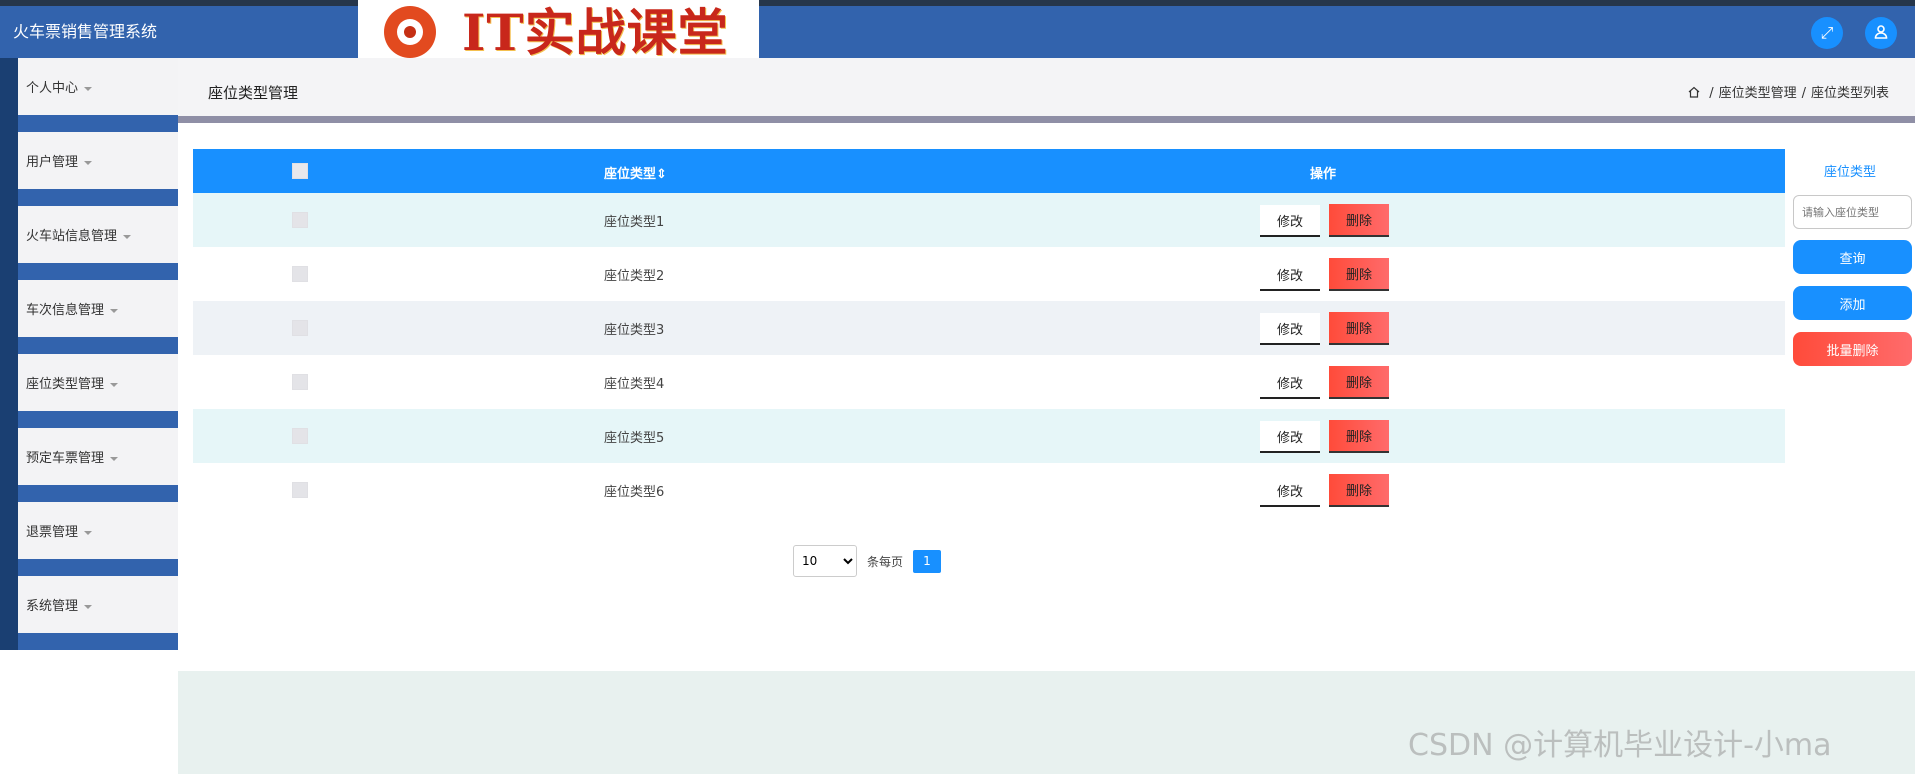 The width and height of the screenshot is (1915, 774). Describe the element at coordinates (634, 384) in the screenshot. I see `seat-type-name: 座位类型4` at that location.